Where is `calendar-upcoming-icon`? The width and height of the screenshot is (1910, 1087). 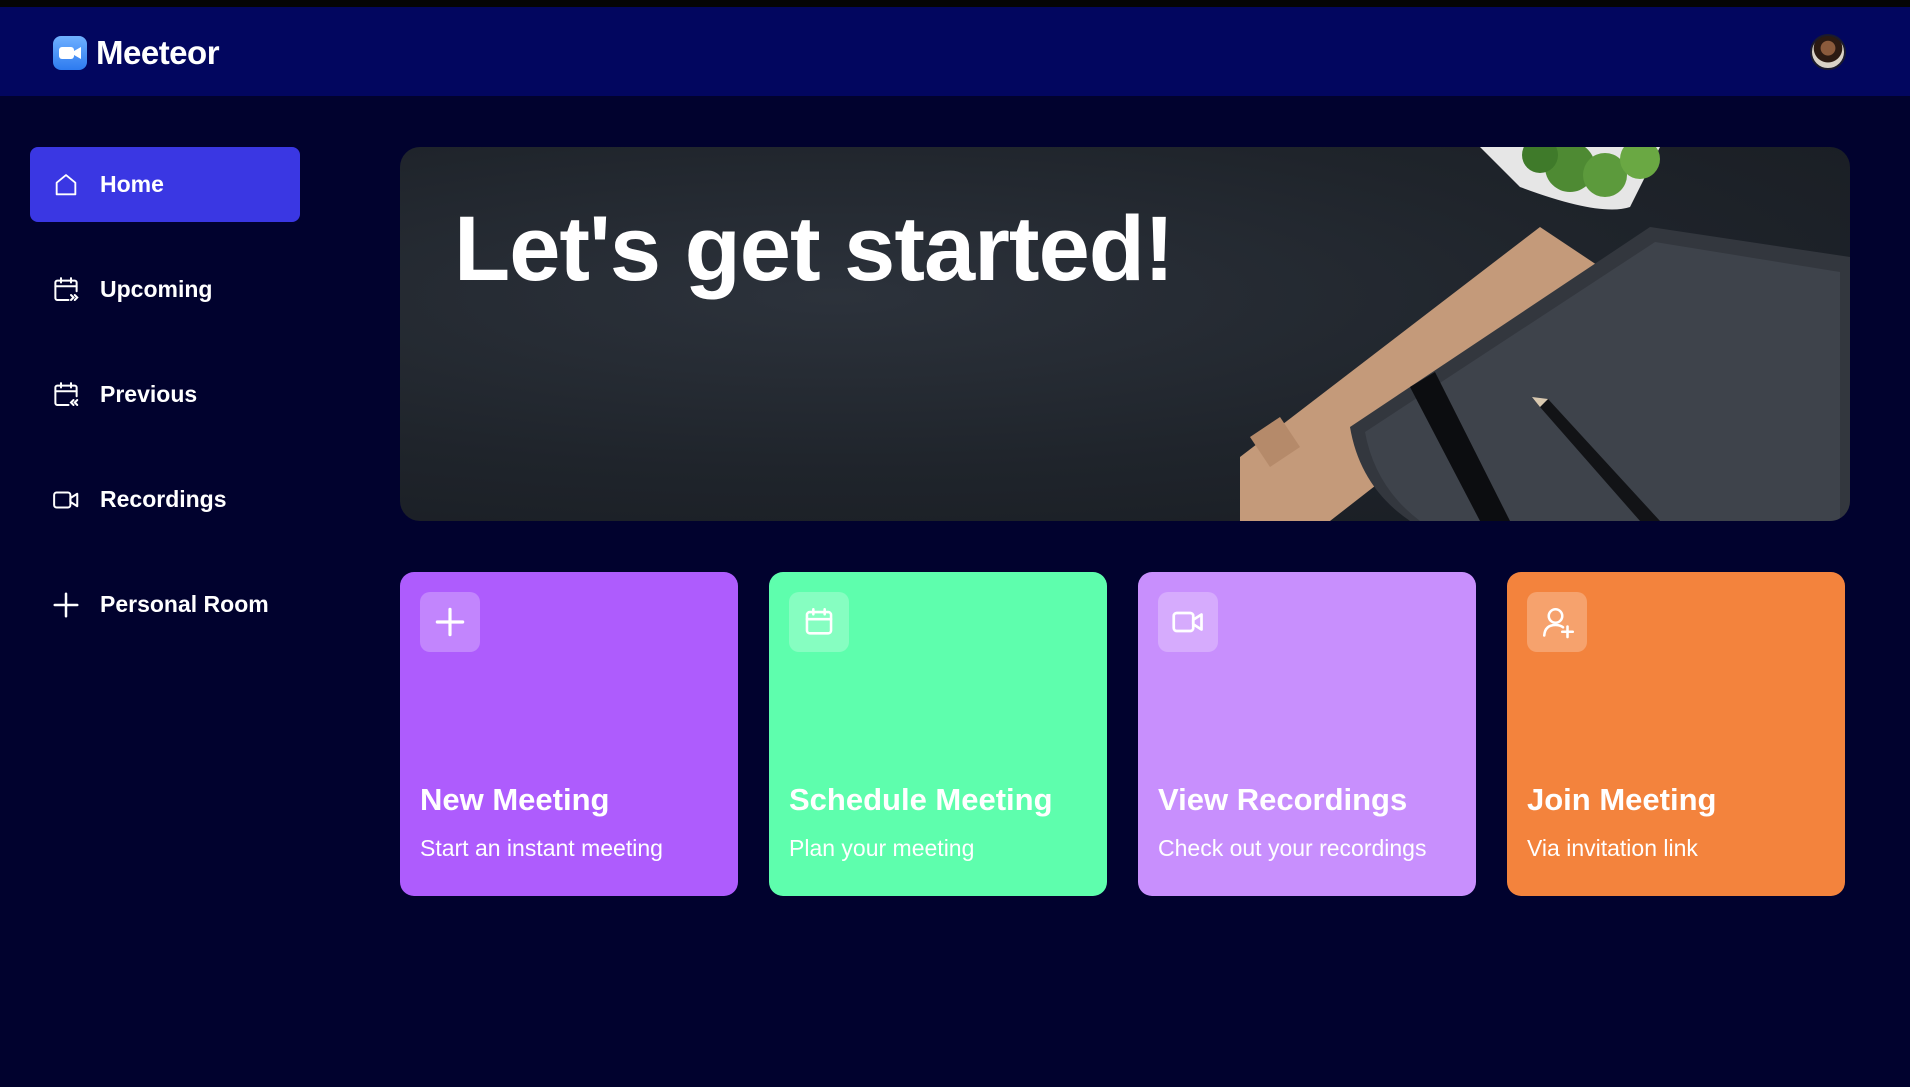
calendar-upcoming-icon is located at coordinates (66, 290).